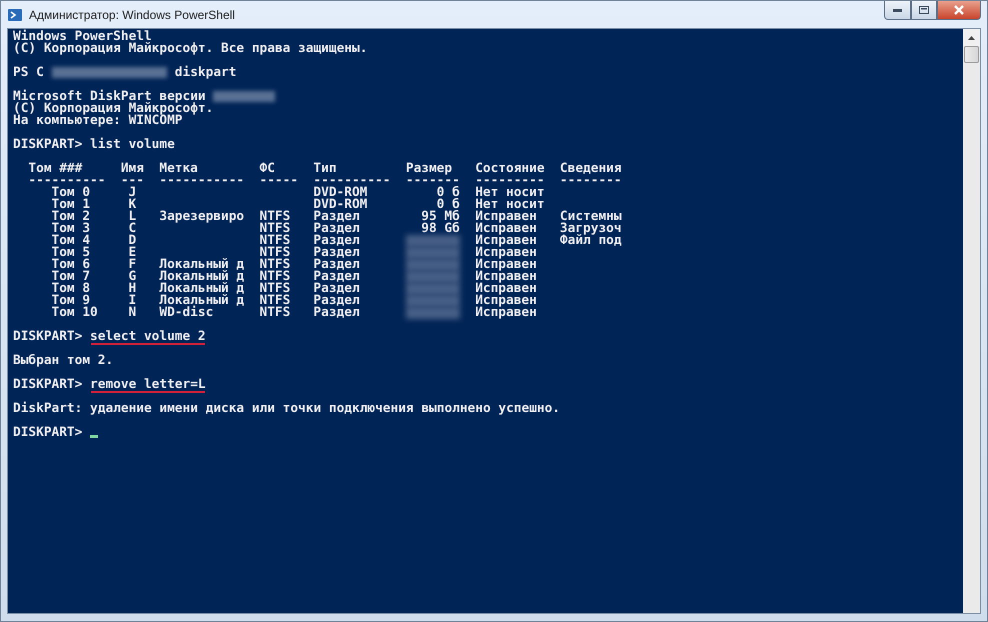 The width and height of the screenshot is (988, 622). What do you see at coordinates (440, 217) in the screenshot?
I see `table-cell-text: 95 Мб` at bounding box center [440, 217].